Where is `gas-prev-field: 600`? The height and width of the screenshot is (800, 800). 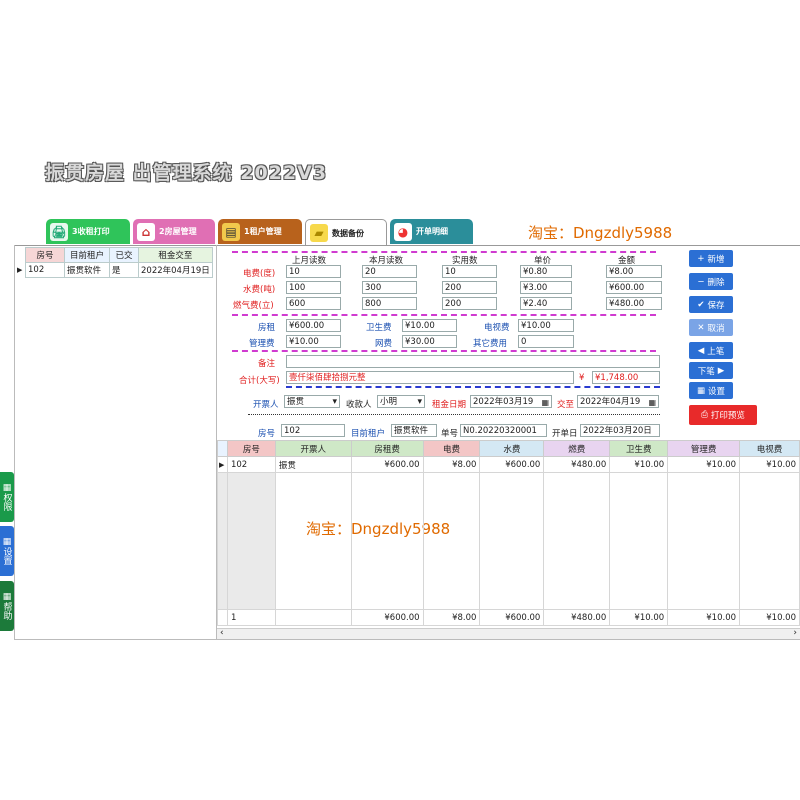
gas-prev-field: 600 is located at coordinates (313, 303).